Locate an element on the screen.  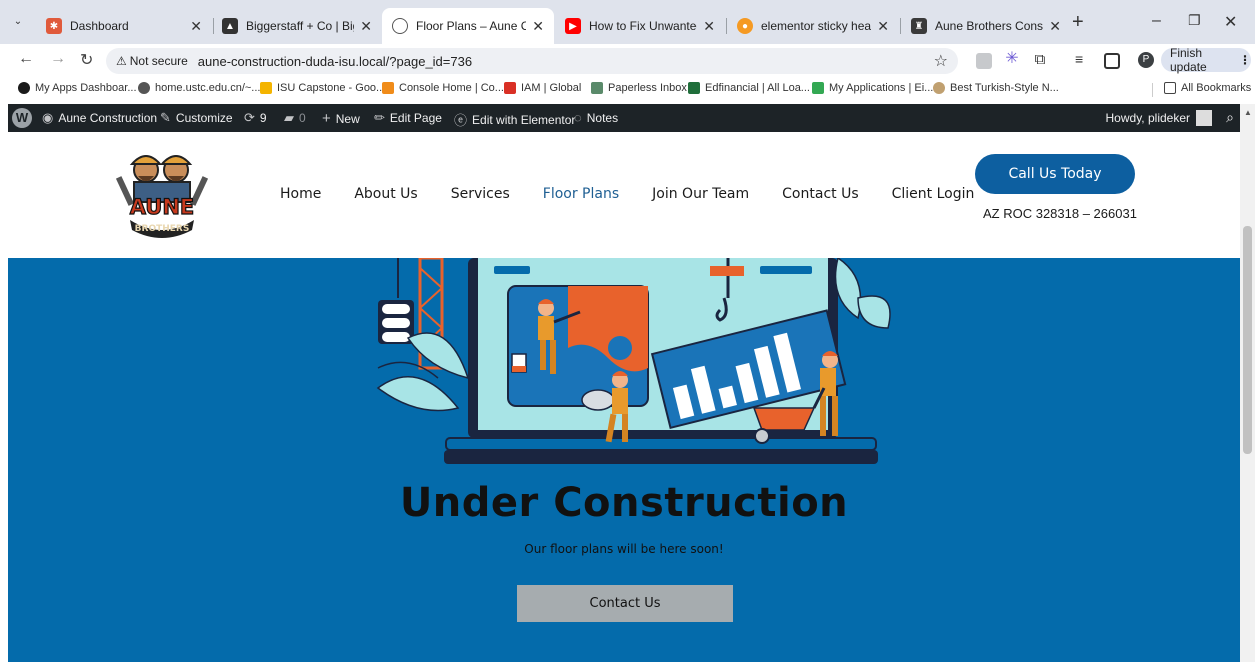
browser-tab-aune-brothers: ♜ Aune Brothers Constructio ✕ is located at coordinates (986, 26).